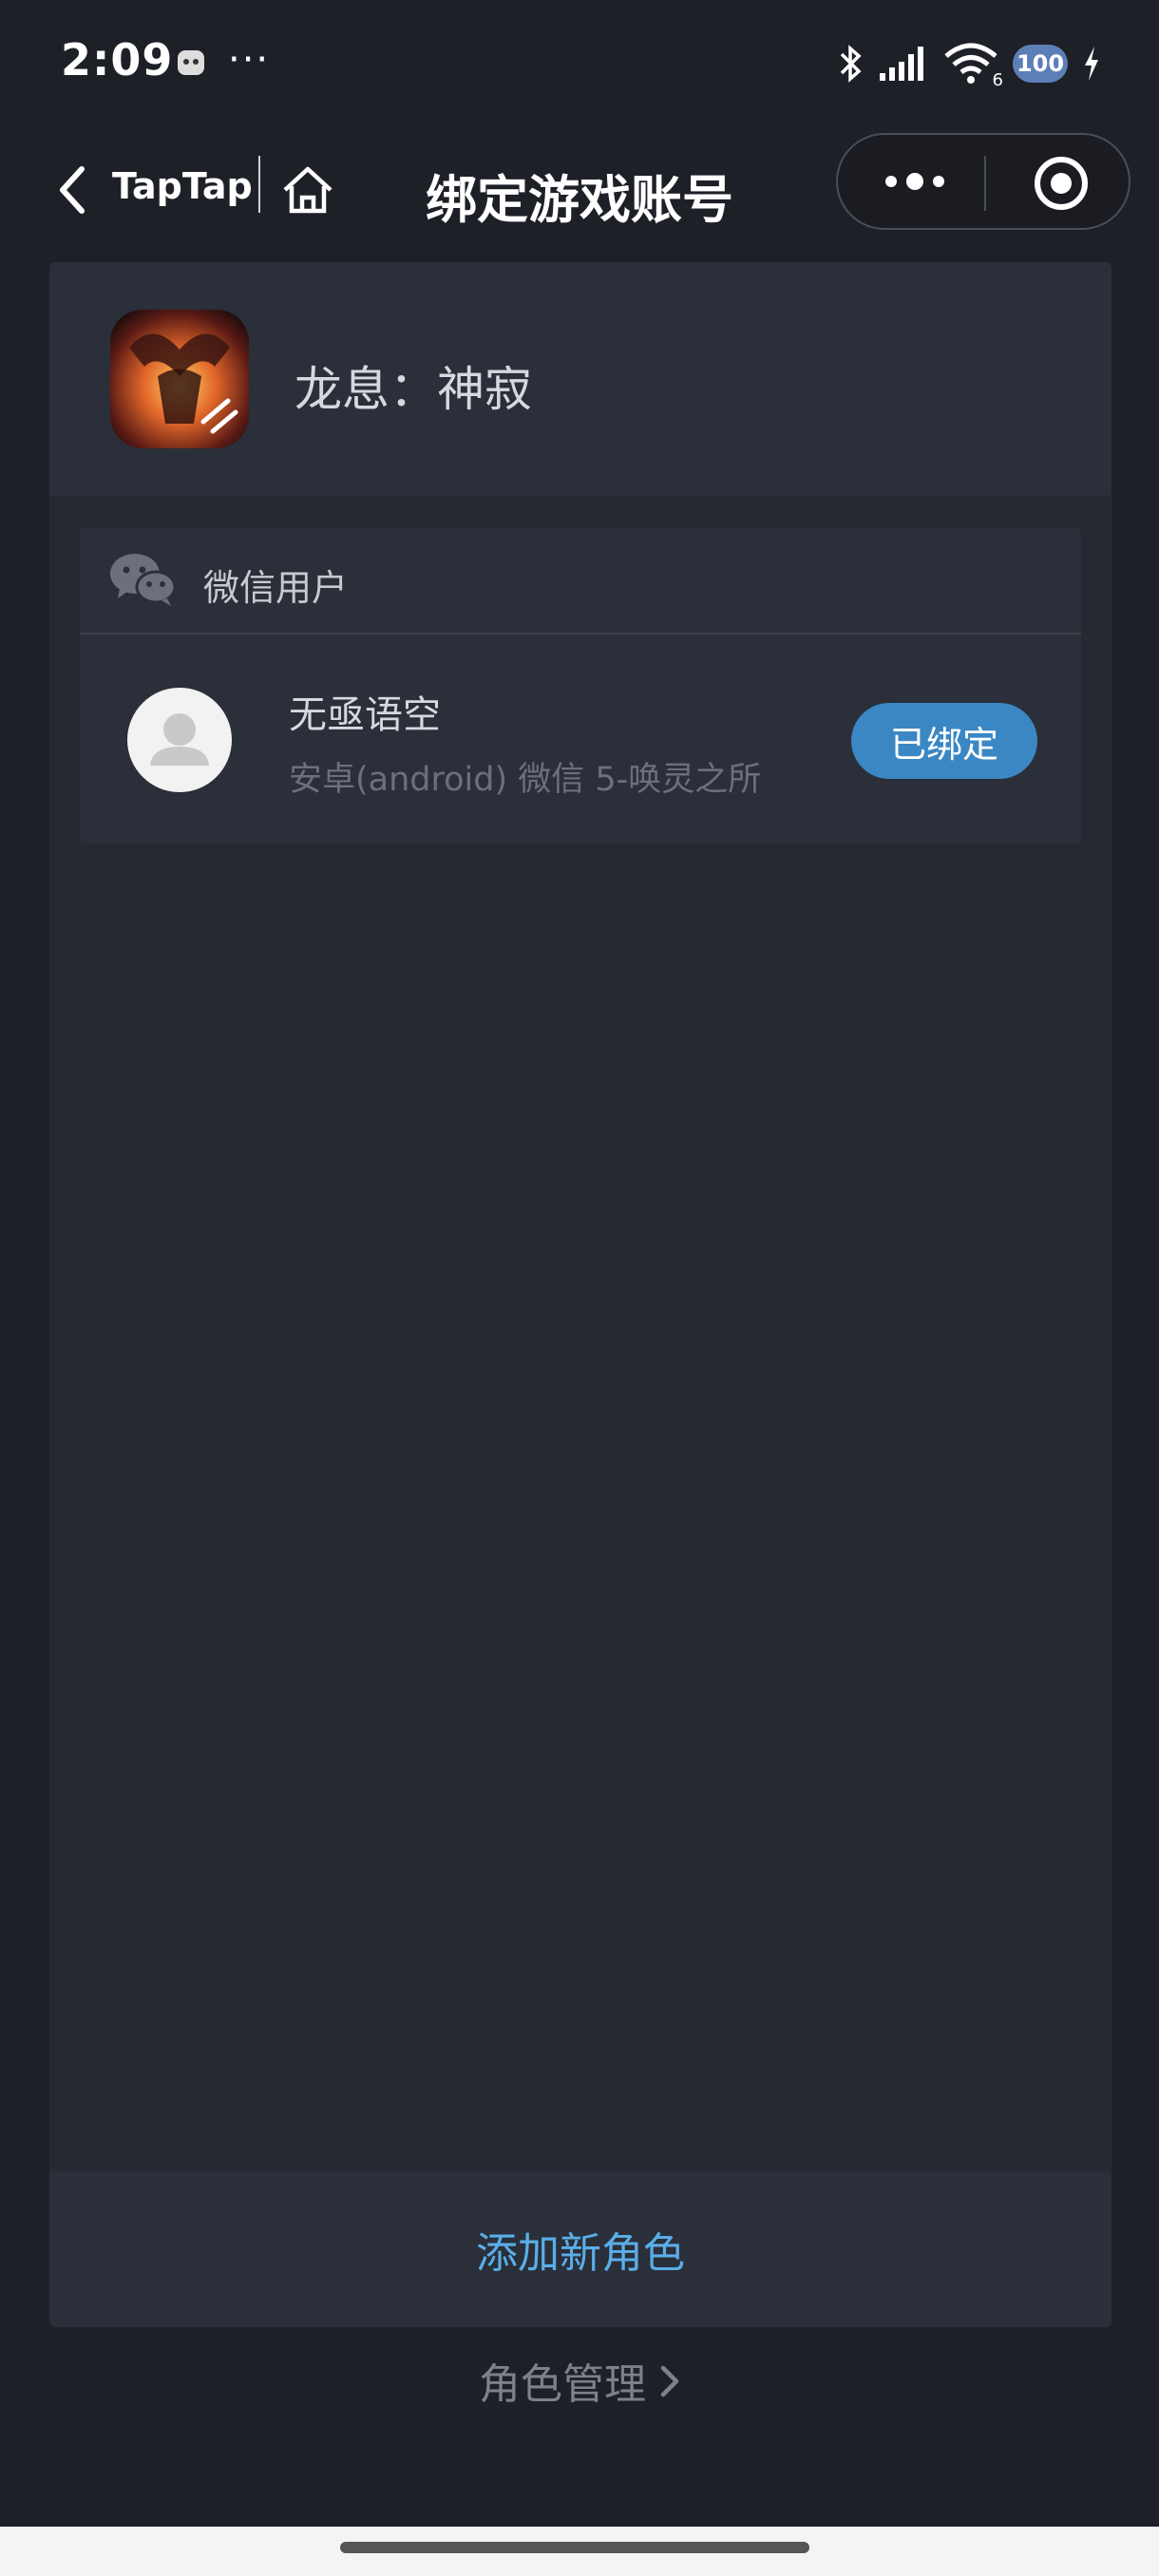 This screenshot has height=2576, width=1159. What do you see at coordinates (669, 2381) in the screenshot?
I see `chevron-right-icon` at bounding box center [669, 2381].